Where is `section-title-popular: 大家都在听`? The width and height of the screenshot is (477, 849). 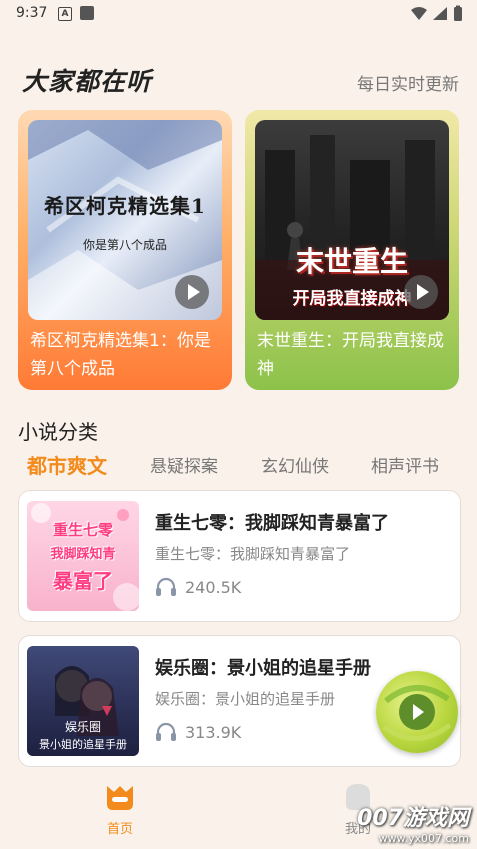 section-title-popular: 大家都在听 is located at coordinates (87, 81).